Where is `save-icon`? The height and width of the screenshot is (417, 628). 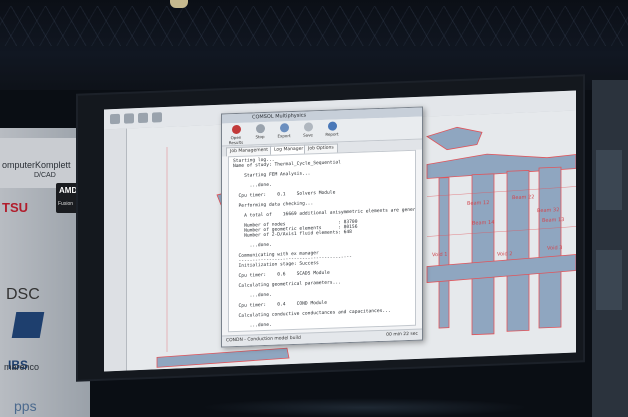 save-icon is located at coordinates (308, 127).